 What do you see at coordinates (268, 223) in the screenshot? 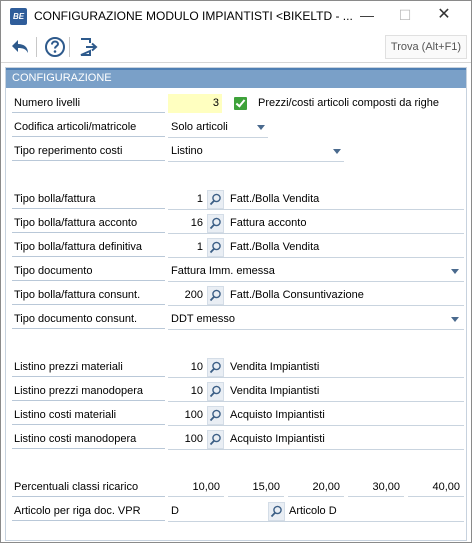
I see `tipo-bolla-acconto-desc: Fattura acconto` at bounding box center [268, 223].